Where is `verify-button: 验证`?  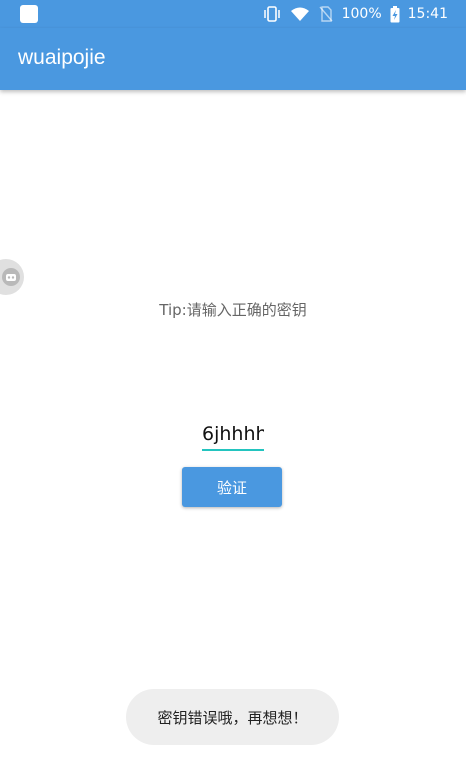
verify-button: 验证 is located at coordinates (232, 487).